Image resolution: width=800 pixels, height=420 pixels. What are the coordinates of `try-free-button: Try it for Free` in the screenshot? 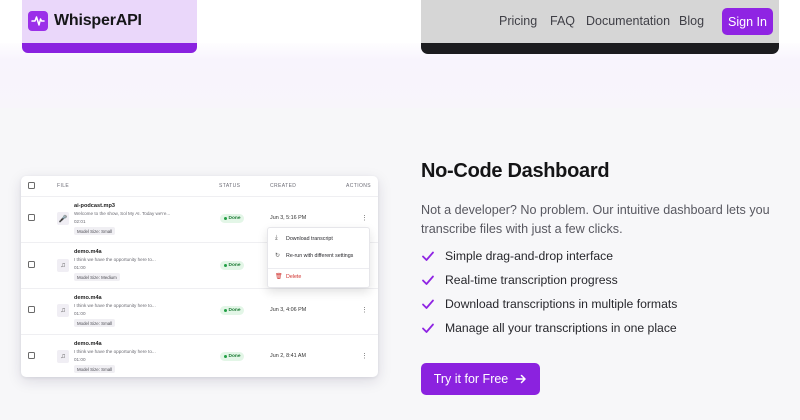 It's located at (480, 379).